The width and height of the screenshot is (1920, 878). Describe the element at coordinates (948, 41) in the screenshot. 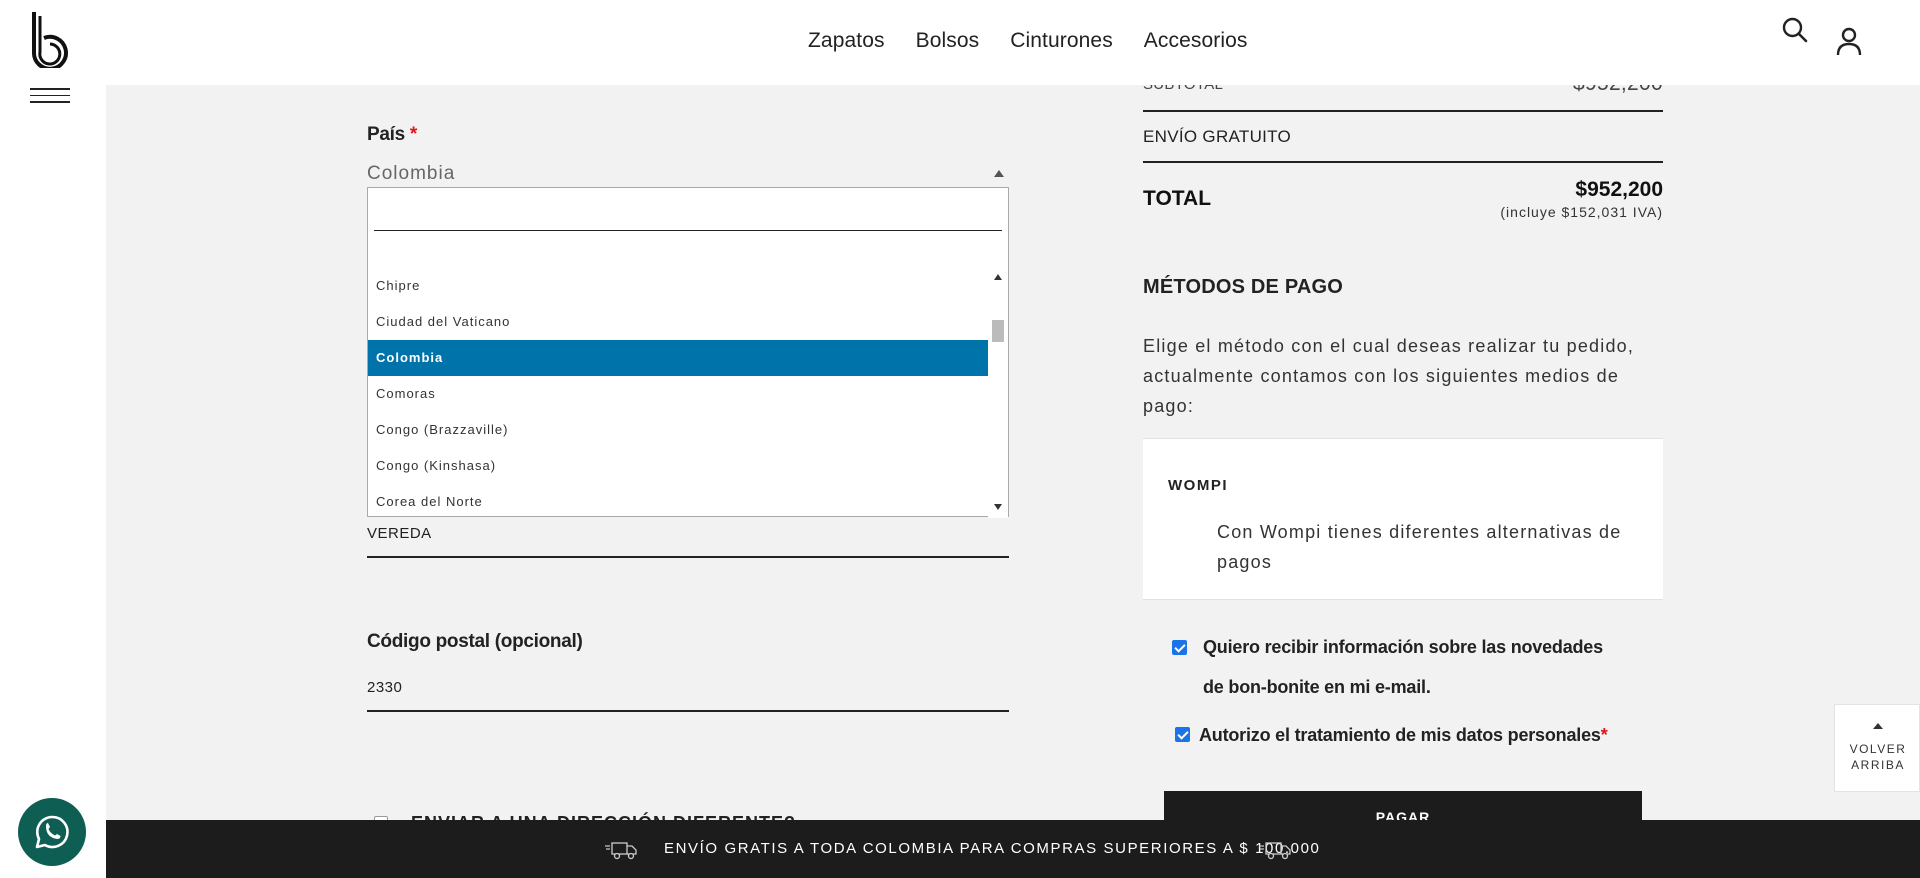

I see `nav-item-bolsos: Bolsos` at that location.